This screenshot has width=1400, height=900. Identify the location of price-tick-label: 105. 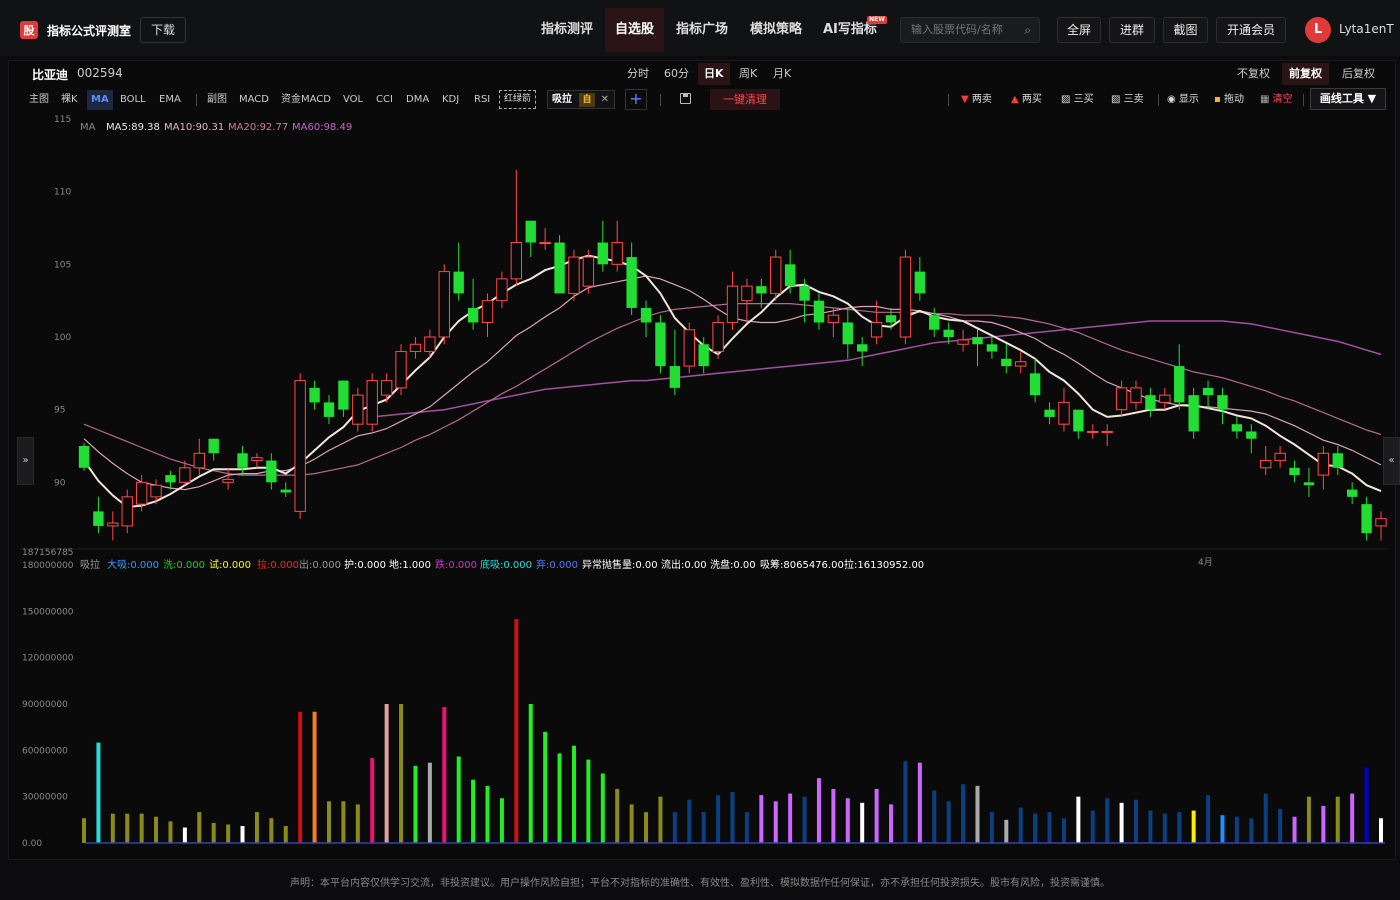
(62, 265).